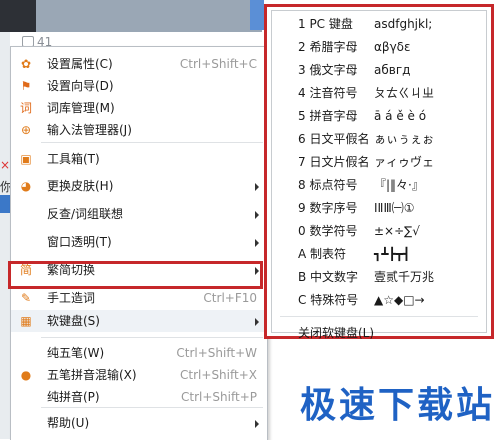 The width and height of the screenshot is (496, 440). I want to click on menu-item-label: 输入法管理器(J), so click(89, 130).